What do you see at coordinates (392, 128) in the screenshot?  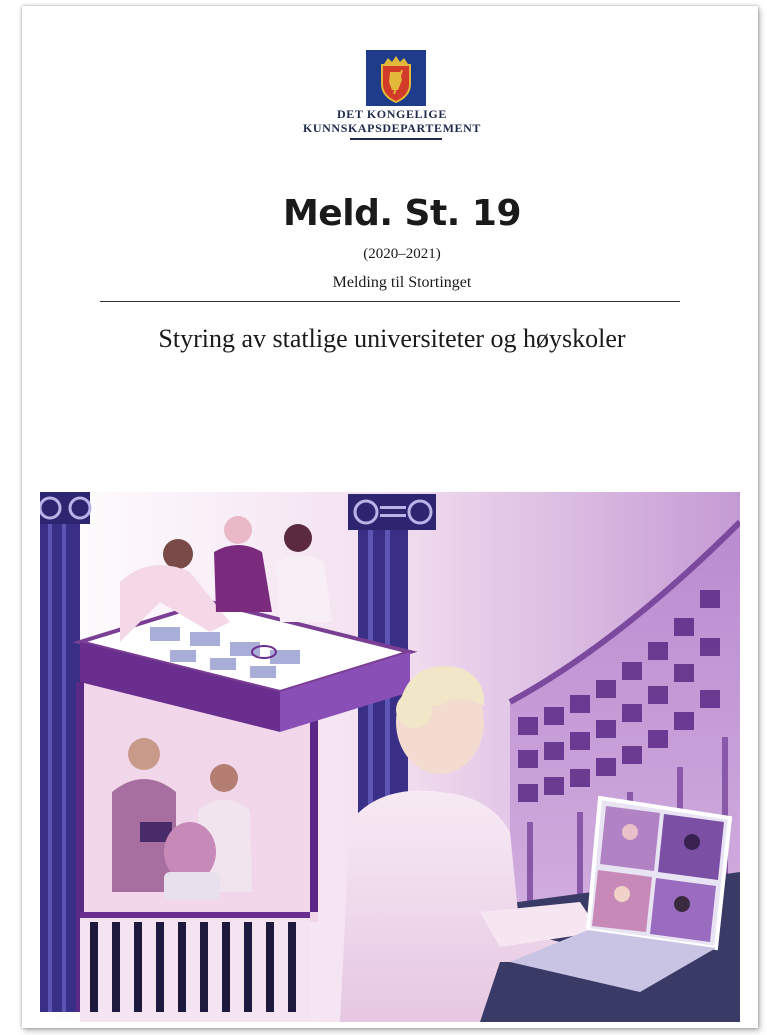 I see `ministry-name-line2: KUNNSKAPSDEPARTEMENT` at bounding box center [392, 128].